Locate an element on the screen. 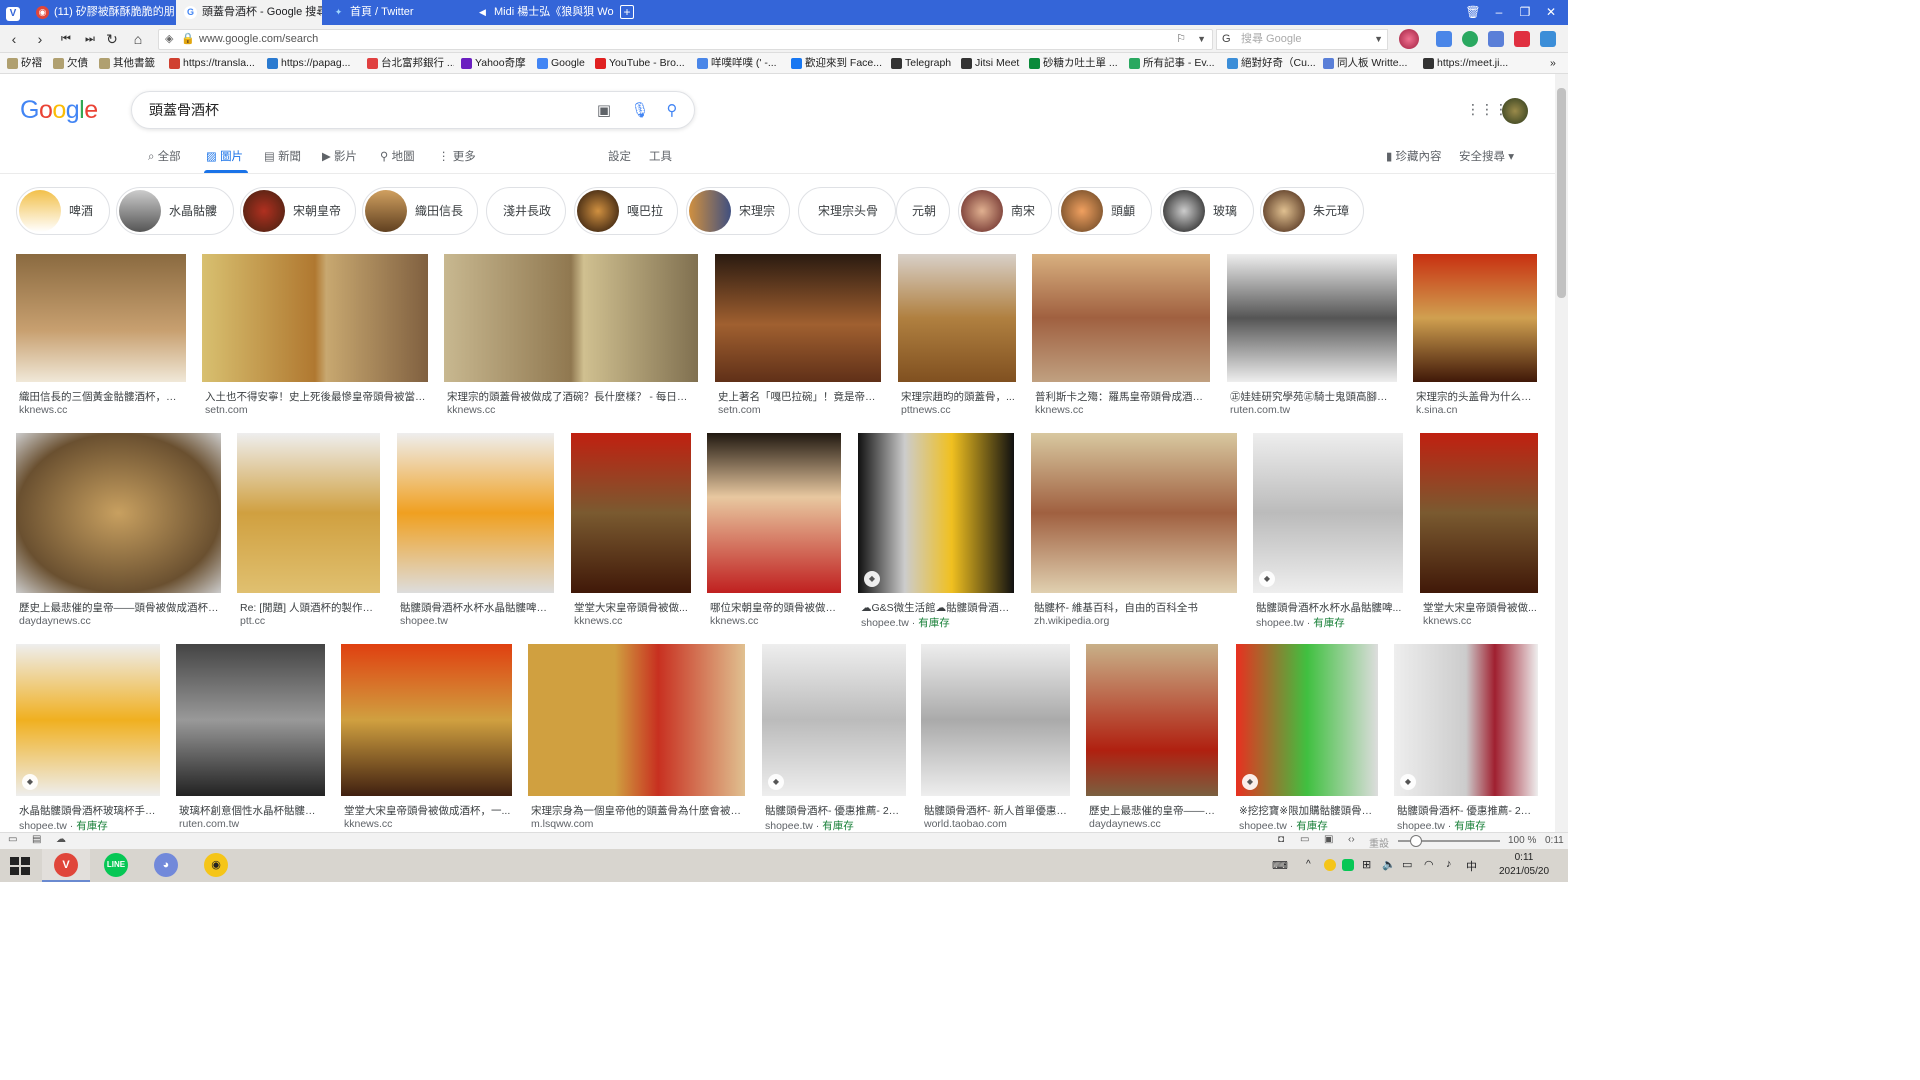 This screenshot has height=1080, width=1920. related-search-chip: 嘎巴拉 is located at coordinates (626, 211).